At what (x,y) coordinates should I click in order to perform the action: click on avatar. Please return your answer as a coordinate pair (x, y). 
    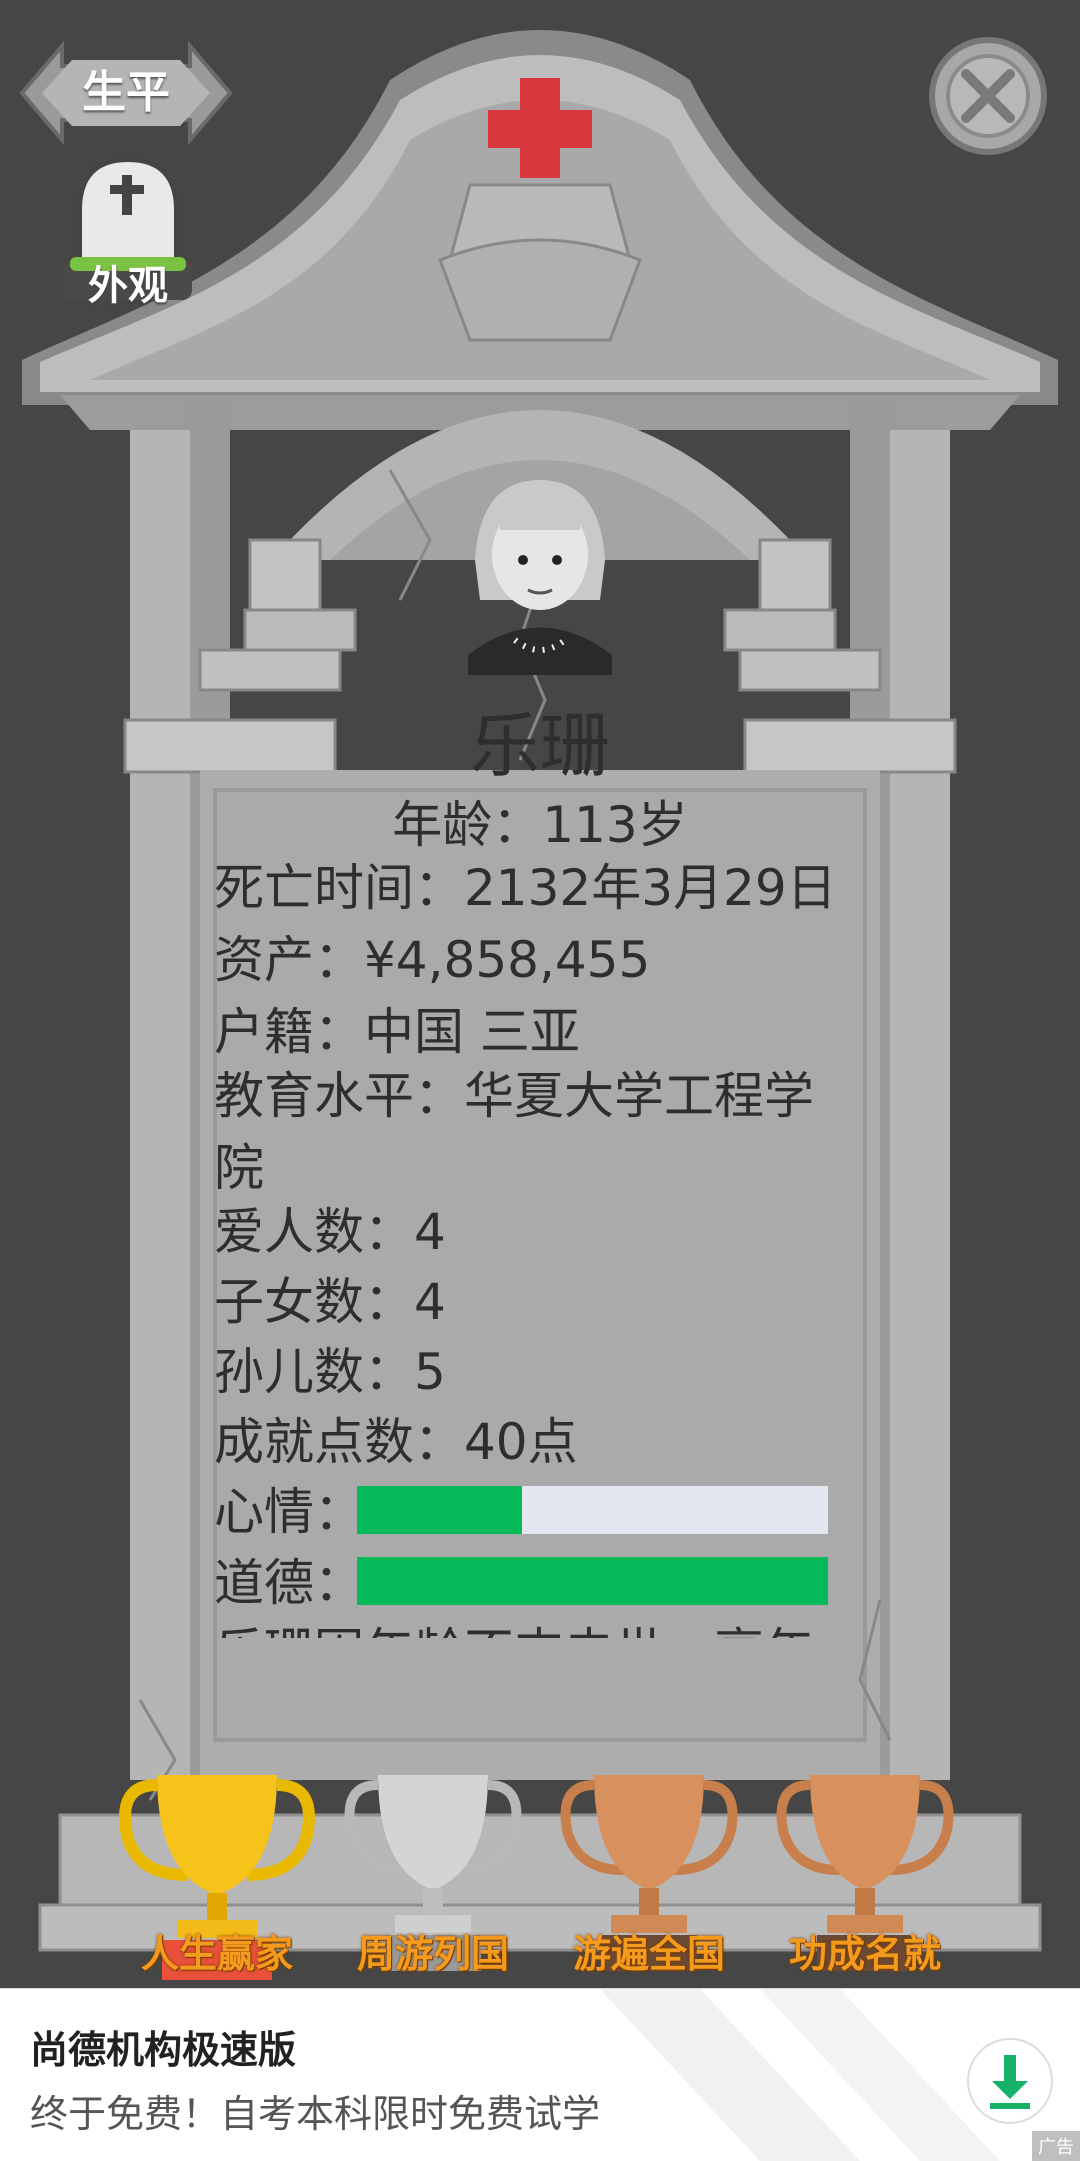
    Looking at the image, I should click on (540, 577).